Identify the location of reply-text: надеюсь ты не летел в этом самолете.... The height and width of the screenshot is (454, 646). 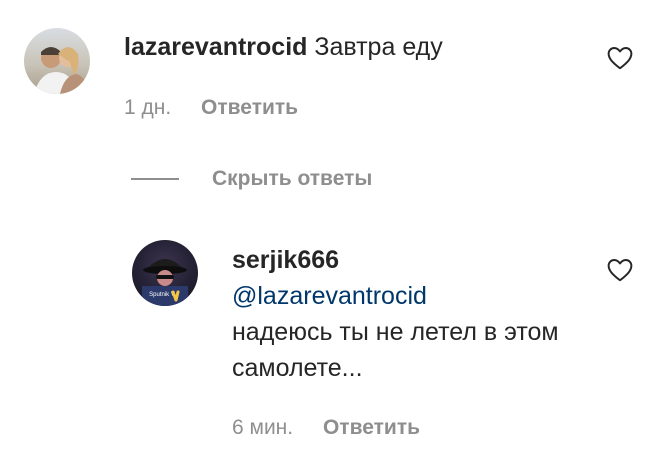
(395, 350).